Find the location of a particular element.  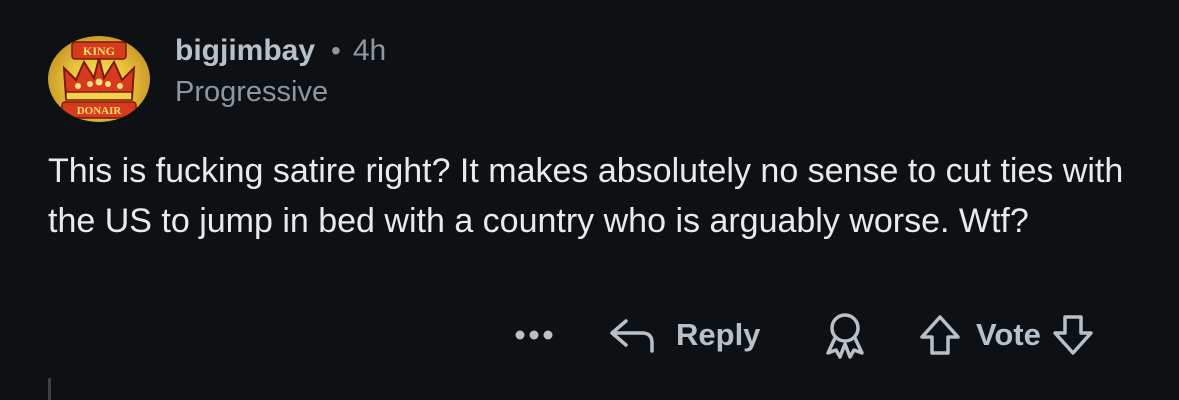

comment-meta: bigjimbay • 4h is located at coordinates (280, 51).